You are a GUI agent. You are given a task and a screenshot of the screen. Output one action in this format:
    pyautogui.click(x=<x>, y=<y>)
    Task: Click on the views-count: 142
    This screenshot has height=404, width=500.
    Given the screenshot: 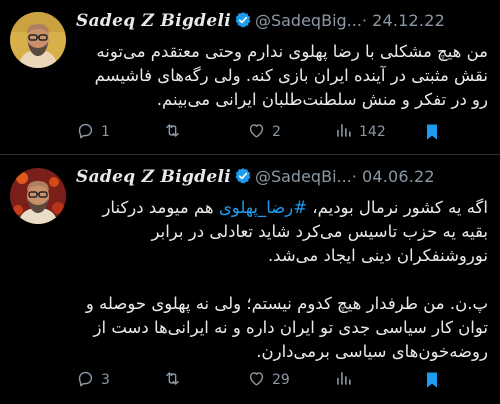 What is the action you would take?
    pyautogui.click(x=372, y=132)
    